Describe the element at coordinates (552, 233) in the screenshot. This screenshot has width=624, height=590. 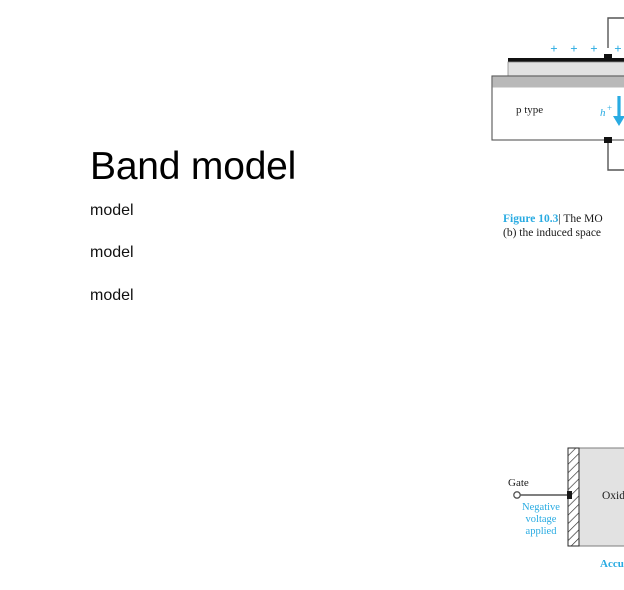
I see `caption-line-2: (b) the induced space` at that location.